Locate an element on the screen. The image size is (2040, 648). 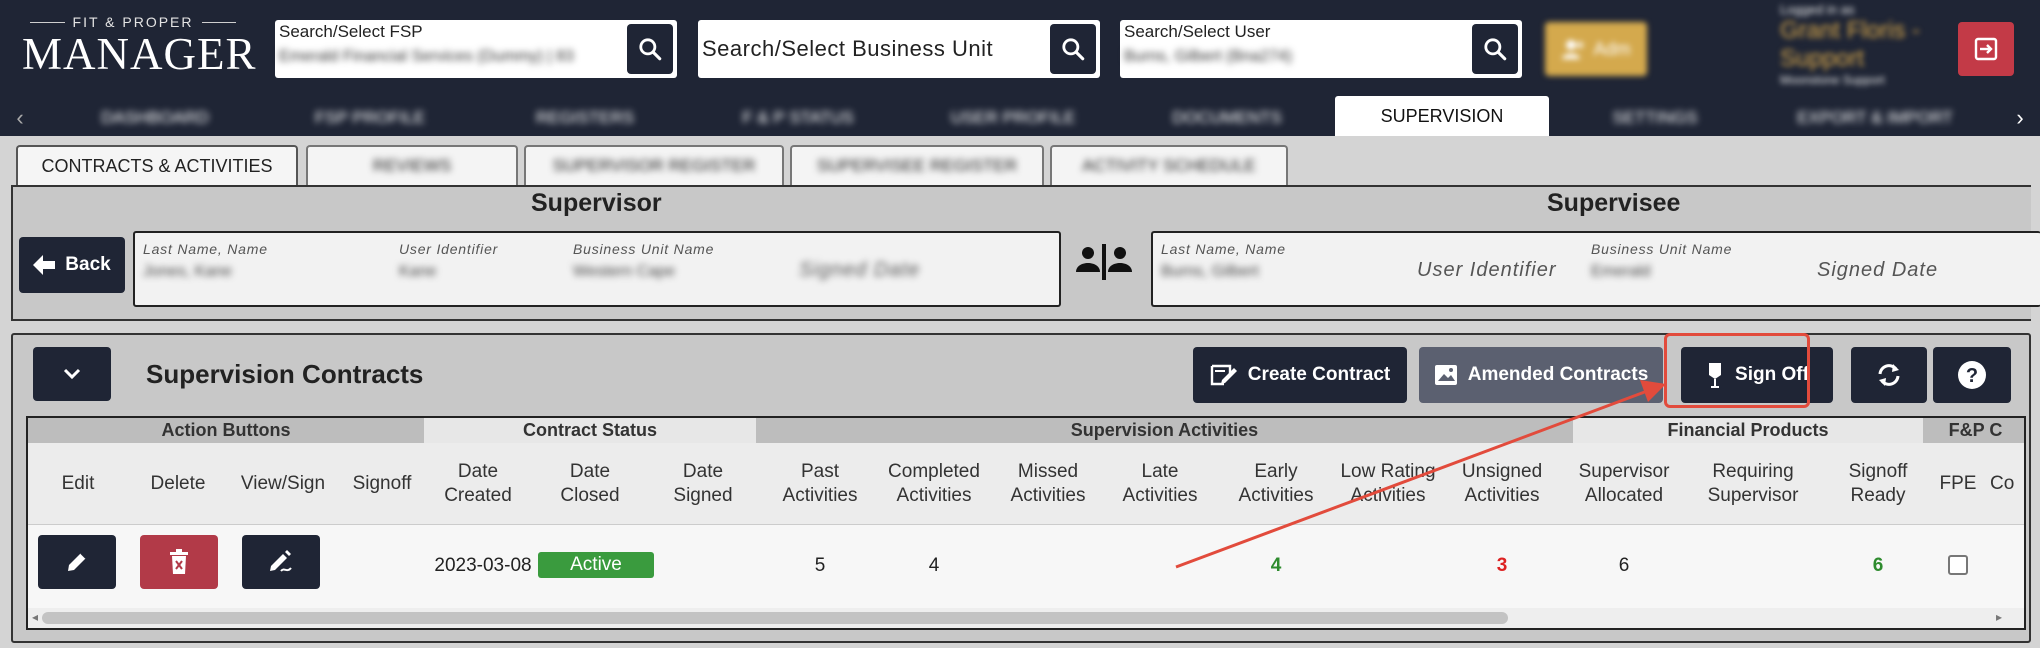
scroll-right-icon: ▸ is located at coordinates (1999, 617).